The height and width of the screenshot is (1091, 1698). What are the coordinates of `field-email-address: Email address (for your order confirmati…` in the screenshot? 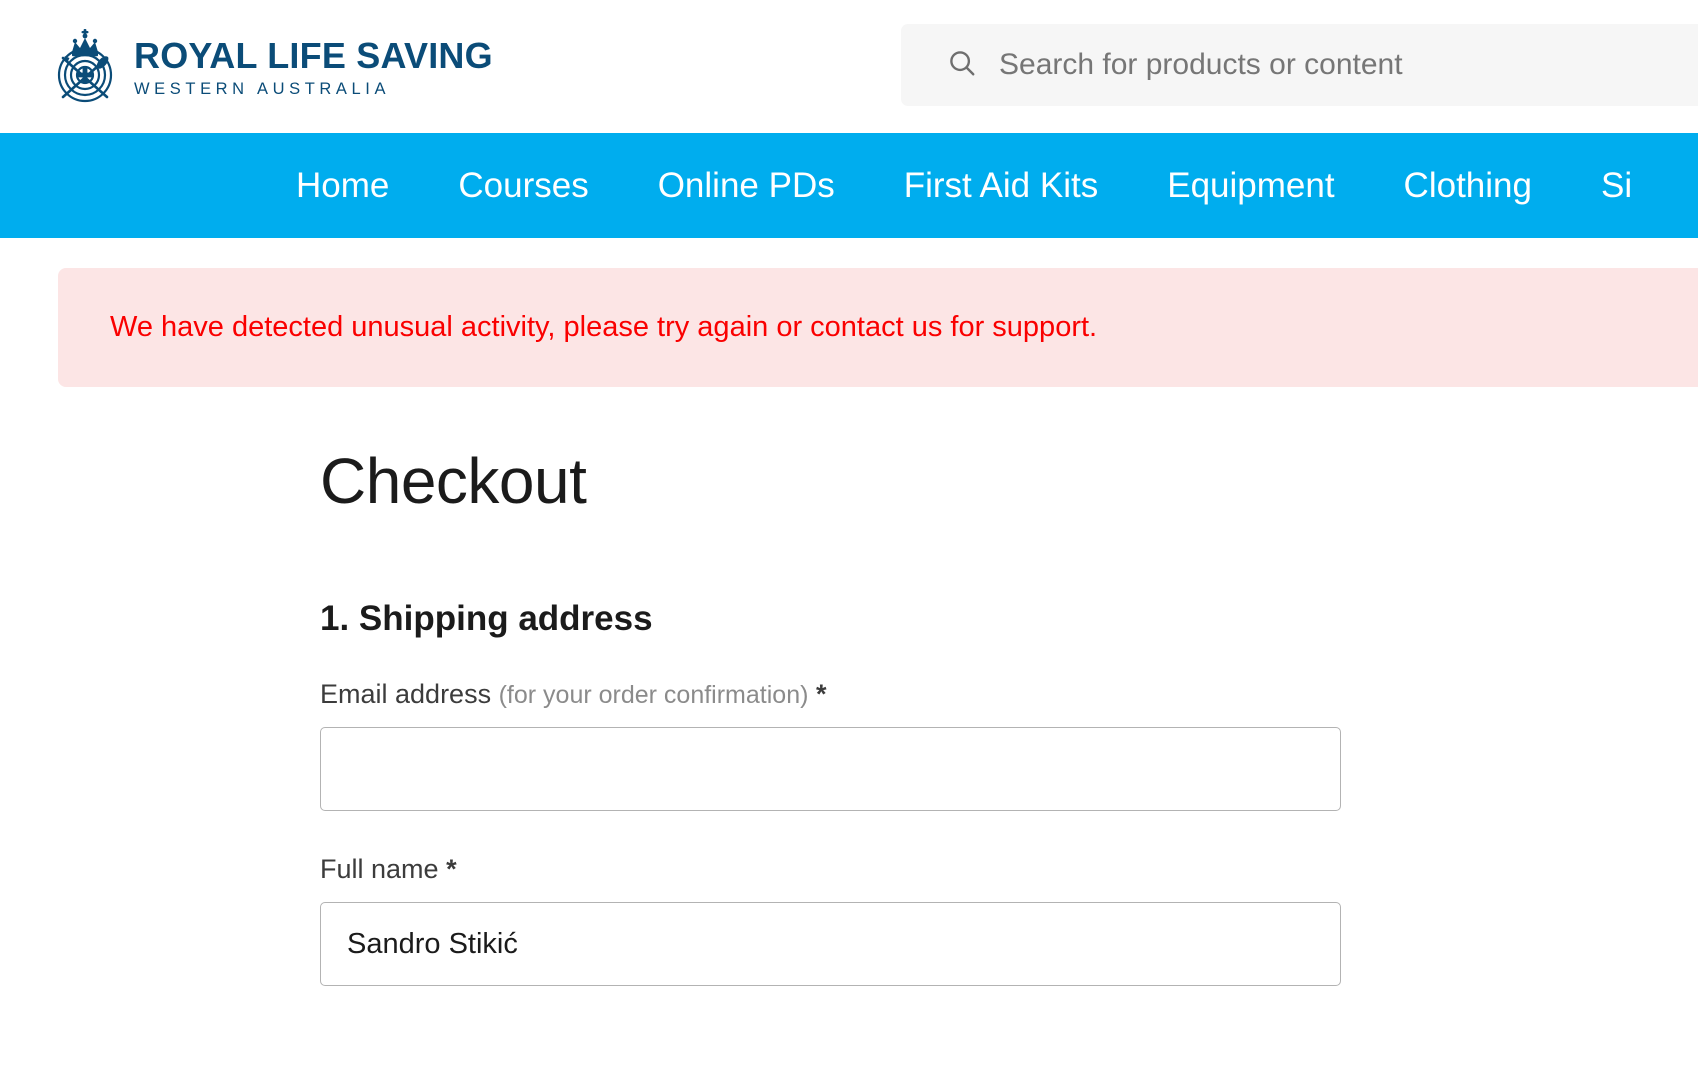 It's located at (1009, 746).